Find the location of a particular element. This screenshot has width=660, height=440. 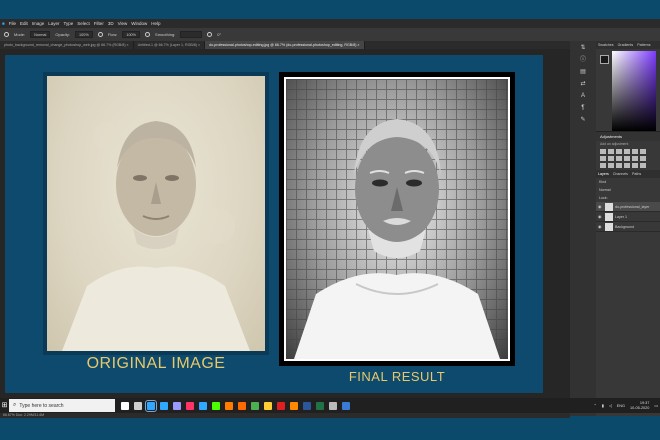

lookup-icon is located at coordinates (643, 158).